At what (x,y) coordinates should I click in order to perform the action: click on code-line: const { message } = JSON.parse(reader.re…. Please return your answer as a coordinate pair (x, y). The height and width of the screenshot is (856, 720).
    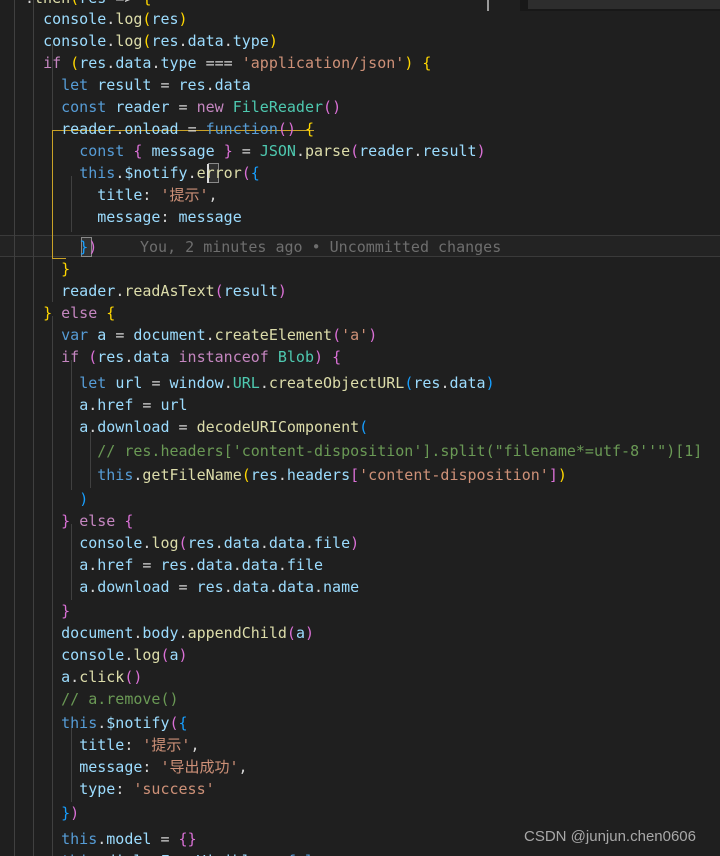
    Looking at the image, I should click on (360, 151).